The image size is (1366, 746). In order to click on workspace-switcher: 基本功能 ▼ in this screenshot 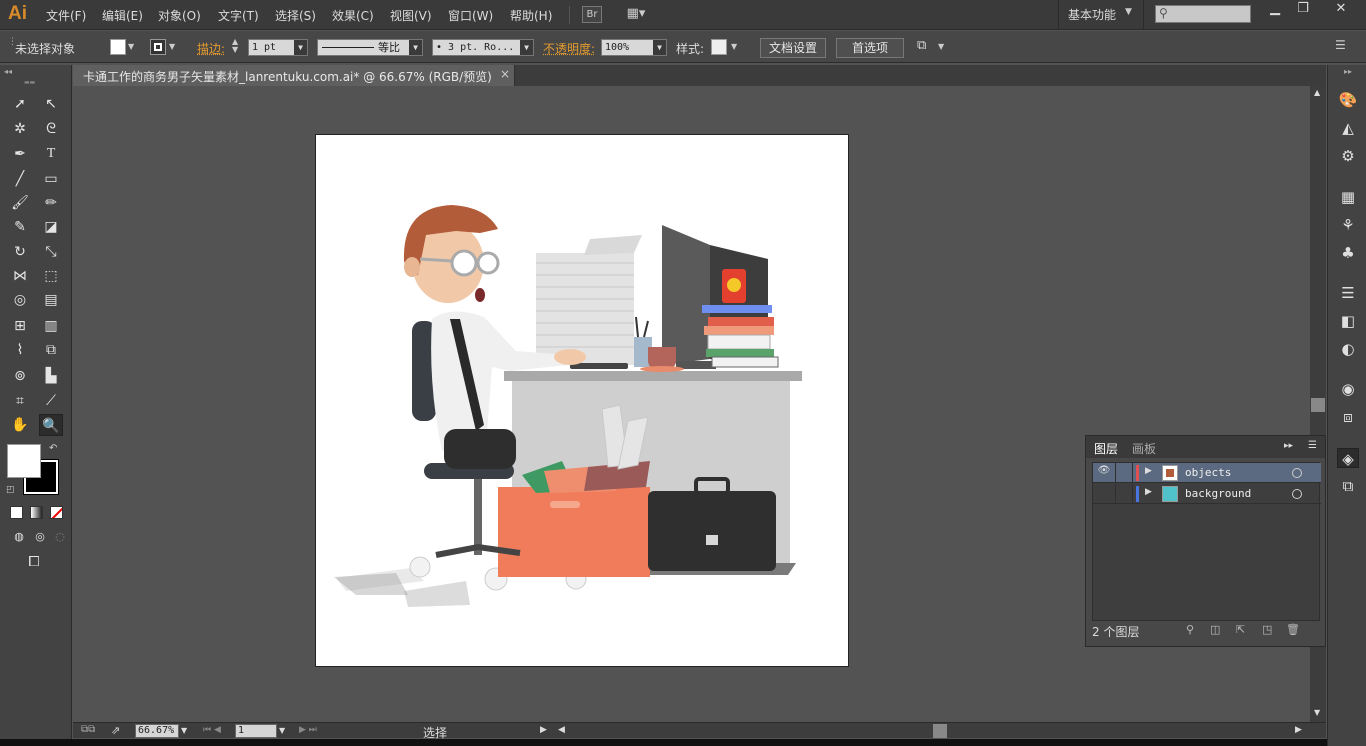, I will do `click(1101, 15)`.